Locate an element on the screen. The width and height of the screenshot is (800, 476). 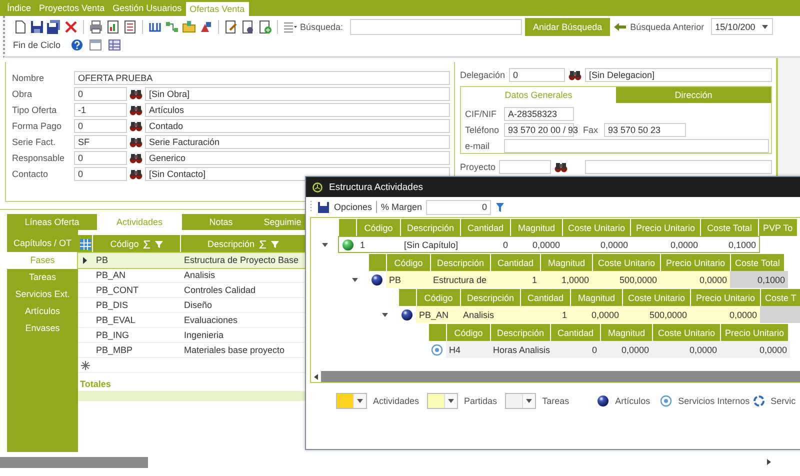
description-field is located at coordinates (678, 167).